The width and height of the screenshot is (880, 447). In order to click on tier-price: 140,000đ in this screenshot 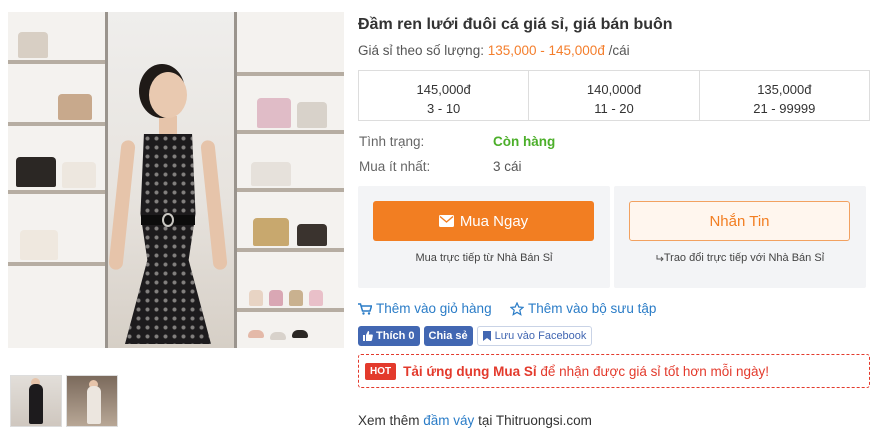, I will do `click(614, 89)`.